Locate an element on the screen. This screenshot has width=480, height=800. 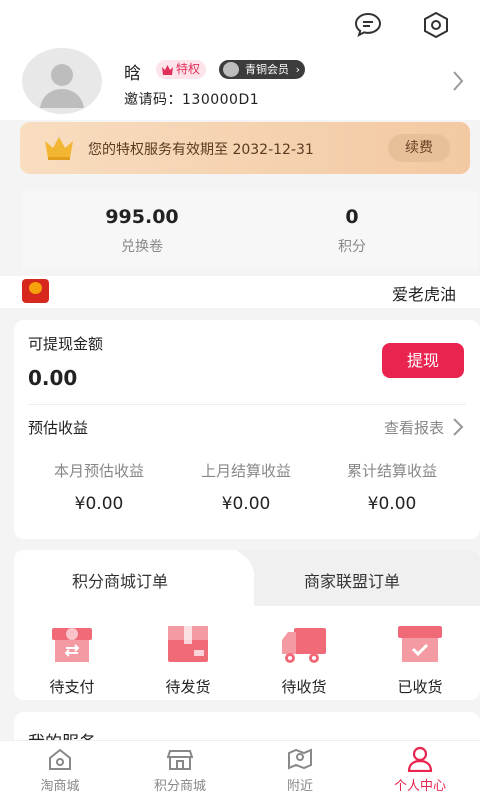
store-icon is located at coordinates (180, 759).